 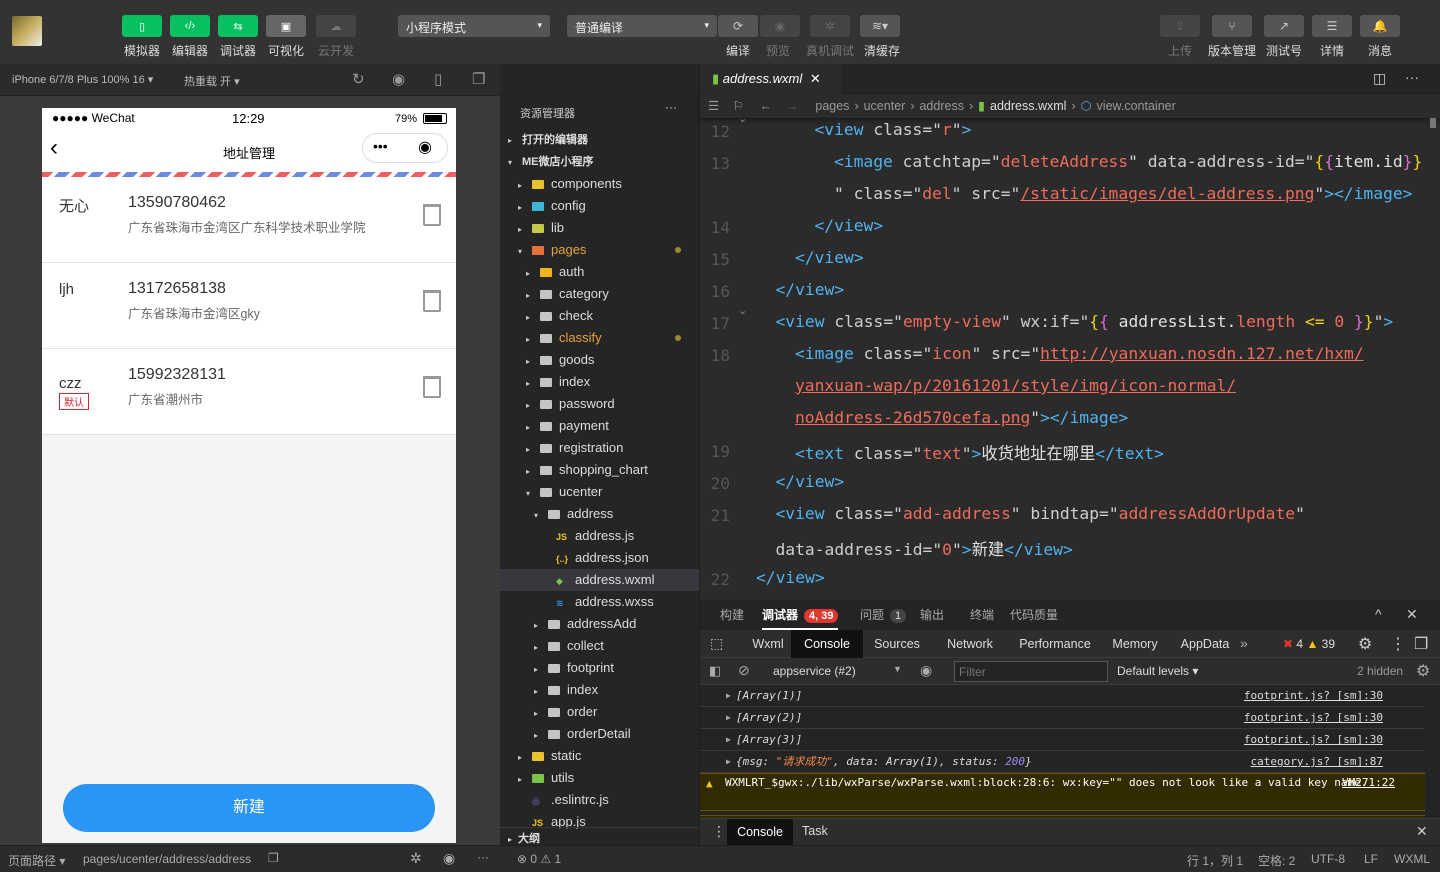 I want to click on devtools-tab-console: Console, so click(x=827, y=644).